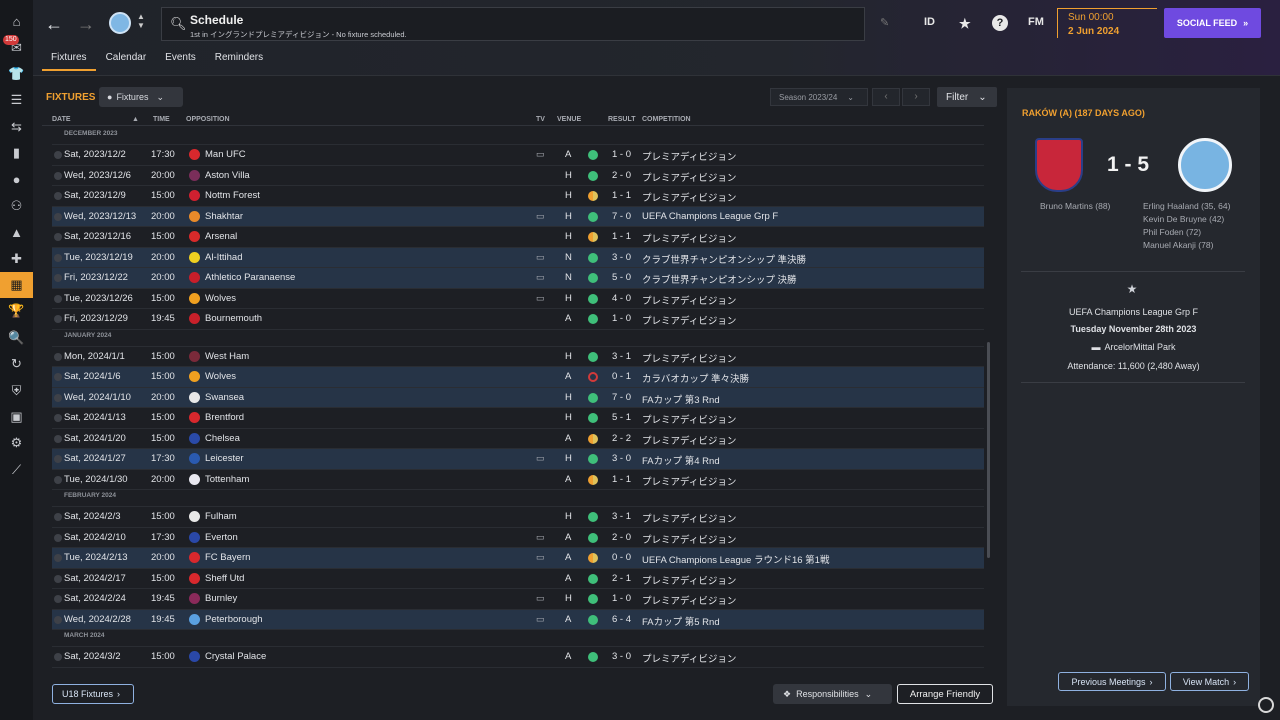 The height and width of the screenshot is (720, 1280). Describe the element at coordinates (1107, 23) in the screenshot. I see `date-display: Sun 00:00 2 Jun 2024` at that location.